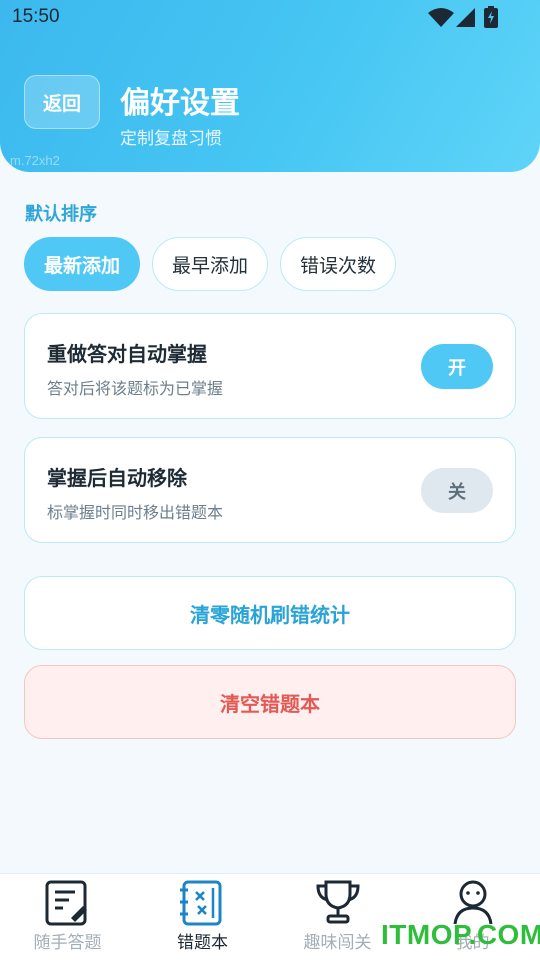  I want to click on watermark-text: m.72xh2, so click(35, 160).